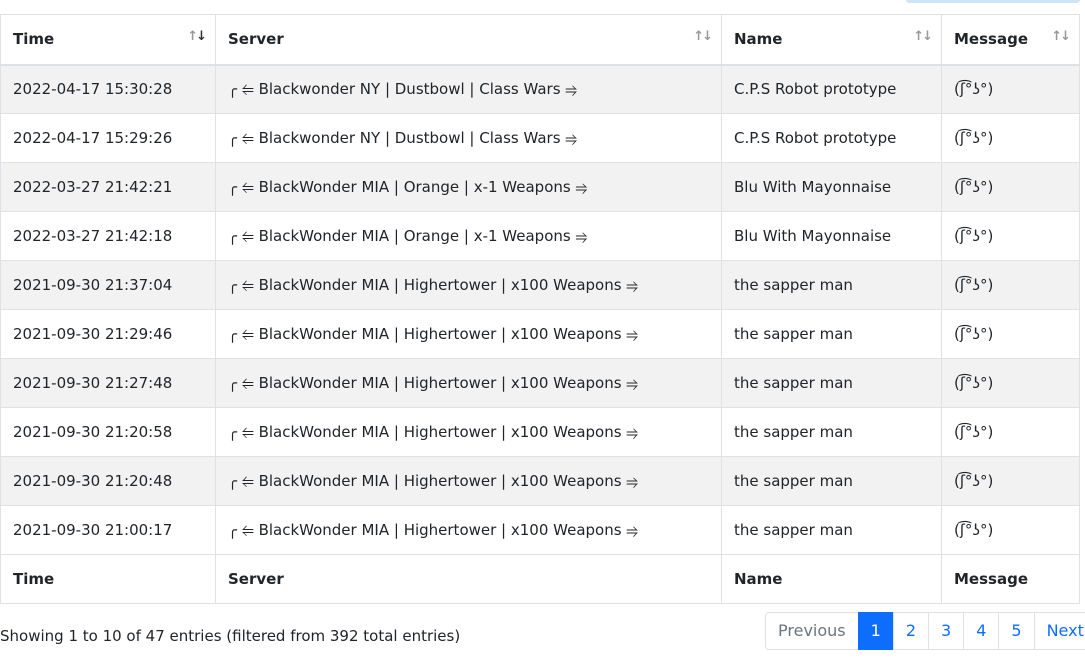 This screenshot has height=659, width=1085. Describe the element at coordinates (812, 631) in the screenshot. I see `previous-button: Previous` at that location.